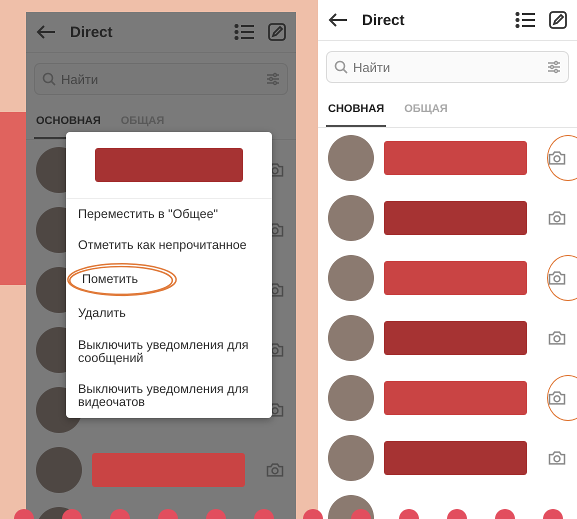  What do you see at coordinates (169, 396) in the screenshot?
I see `menu-item: Выключить уведомления для видеочатов` at bounding box center [169, 396].